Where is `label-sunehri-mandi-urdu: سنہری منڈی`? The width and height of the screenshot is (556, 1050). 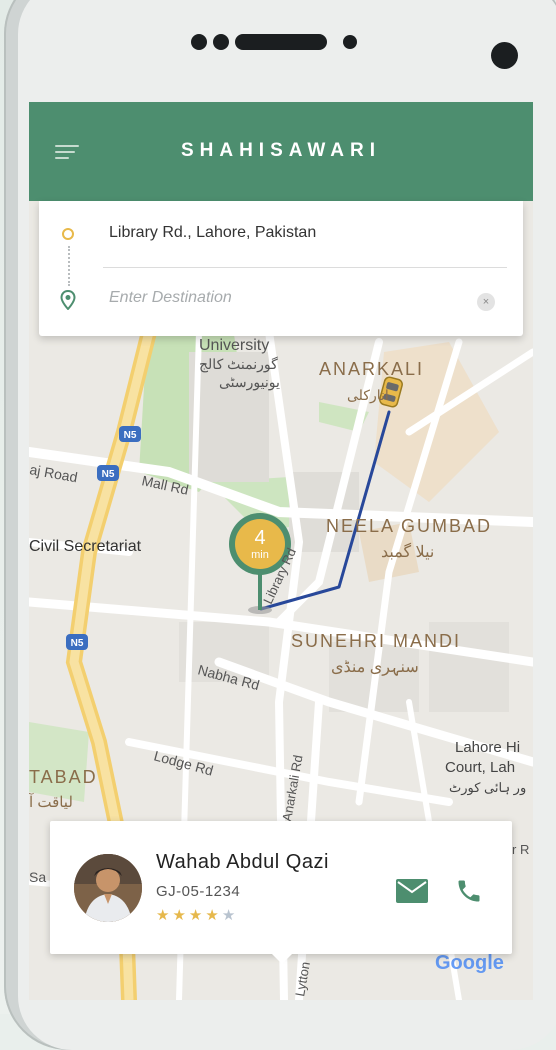 label-sunehri-mandi-urdu: سنہری منڈی is located at coordinates (375, 667).